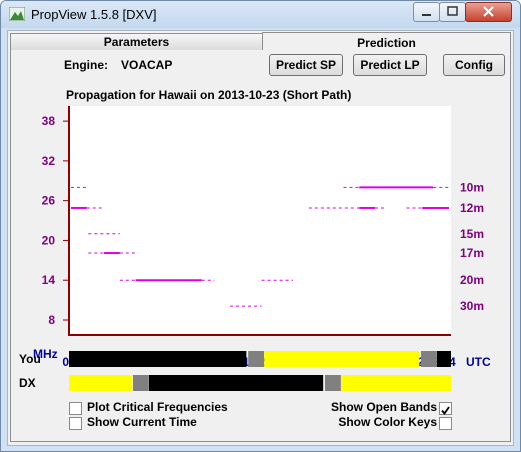 Image resolution: width=521 pixels, height=452 pixels. Describe the element at coordinates (474, 65) in the screenshot. I see `config-button: Config` at that location.